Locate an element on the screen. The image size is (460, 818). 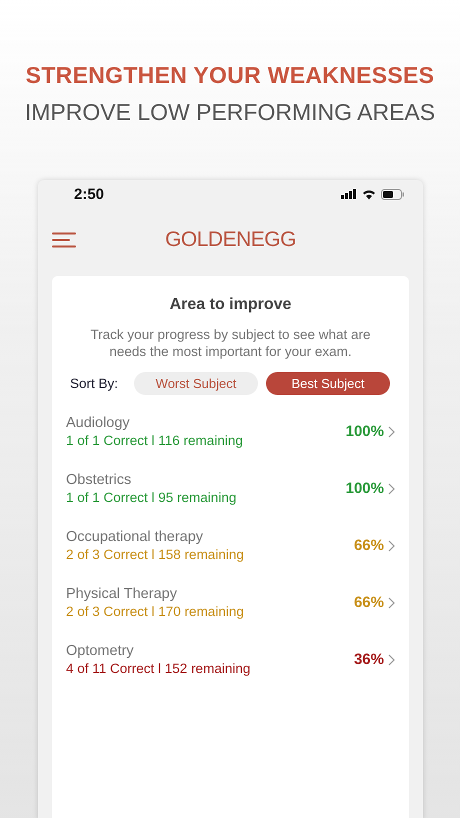
status-time: 2:50 is located at coordinates (89, 194).